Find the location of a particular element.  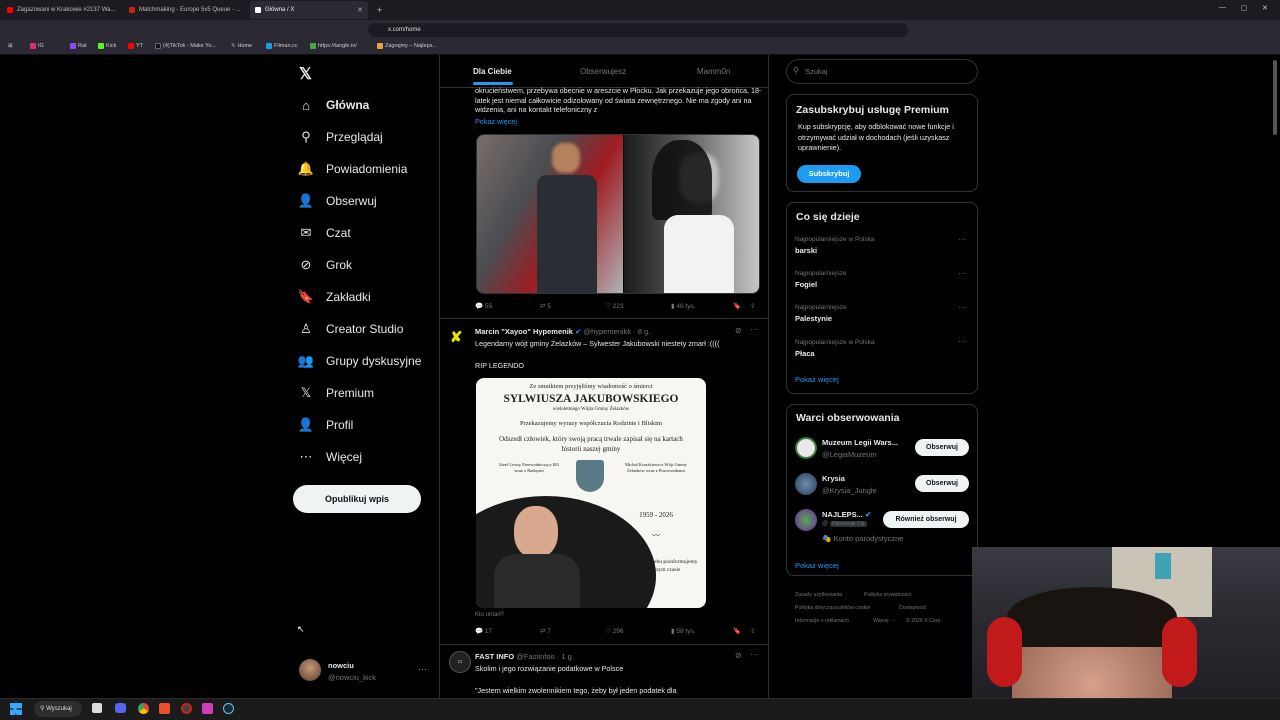

footer-link: Polityka dotycząca plików cookie is located at coordinates (832, 608).